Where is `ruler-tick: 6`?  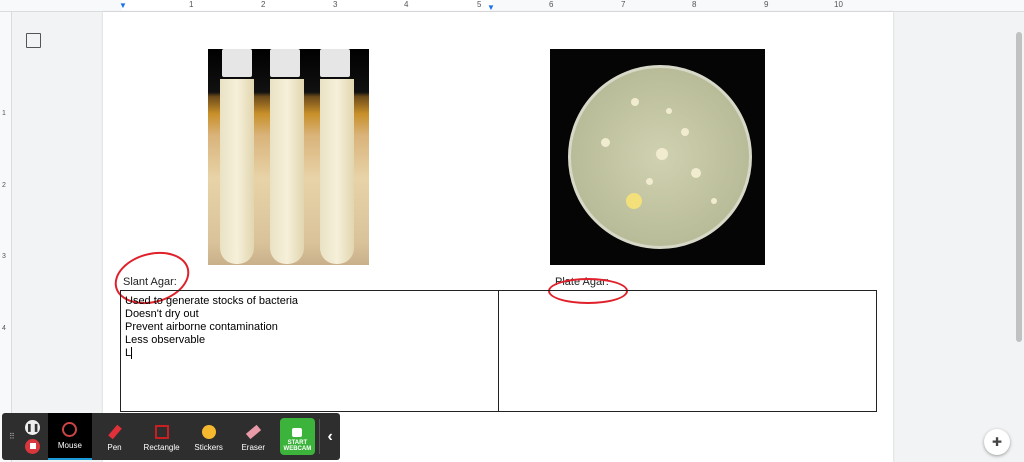
ruler-tick: 6 is located at coordinates (551, 4).